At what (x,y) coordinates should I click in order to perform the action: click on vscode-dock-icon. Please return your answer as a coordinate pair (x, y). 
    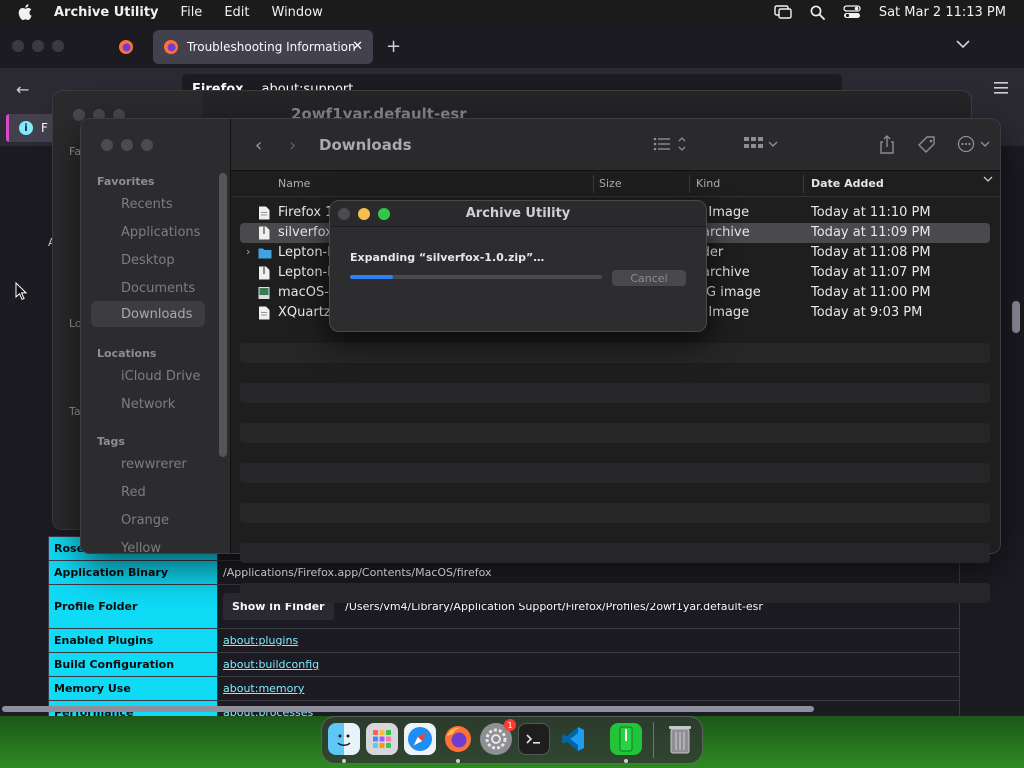
    Looking at the image, I should click on (572, 739).